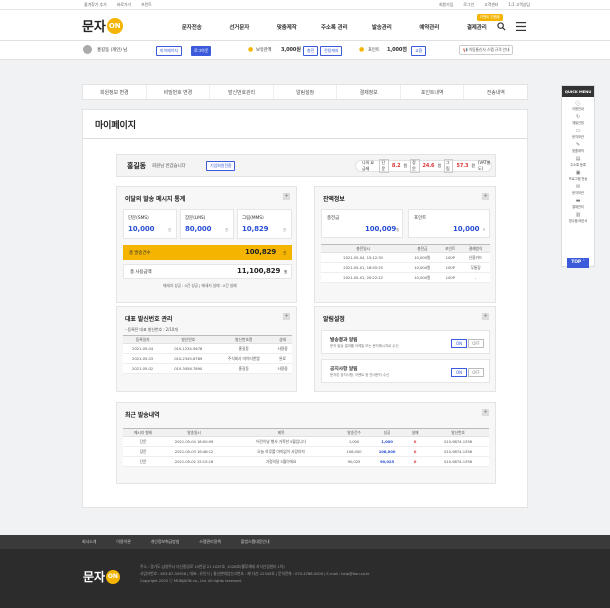 This screenshot has height=608, width=610. What do you see at coordinates (578, 161) in the screenshot?
I see `quick-item-address: ▤ 주소록 등록` at bounding box center [578, 161].